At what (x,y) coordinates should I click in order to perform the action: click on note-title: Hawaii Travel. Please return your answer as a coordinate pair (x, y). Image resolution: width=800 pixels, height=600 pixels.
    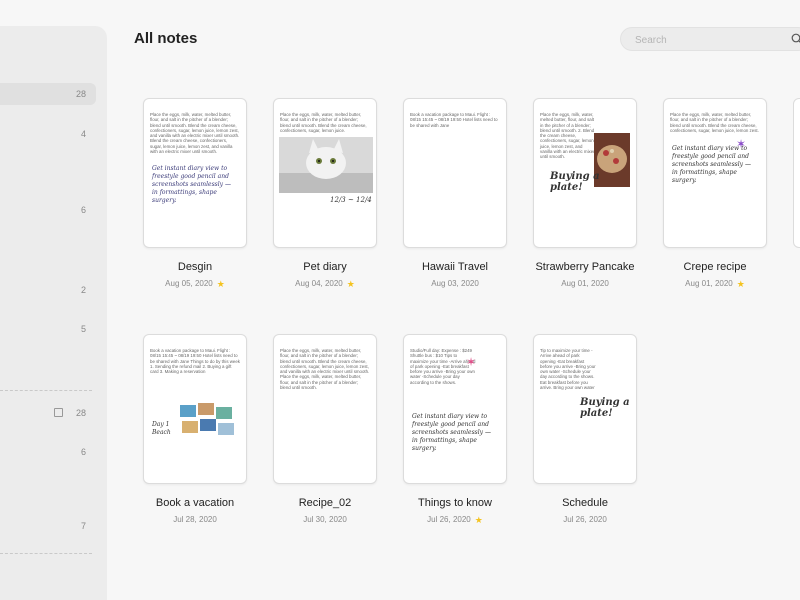
    Looking at the image, I should click on (455, 267).